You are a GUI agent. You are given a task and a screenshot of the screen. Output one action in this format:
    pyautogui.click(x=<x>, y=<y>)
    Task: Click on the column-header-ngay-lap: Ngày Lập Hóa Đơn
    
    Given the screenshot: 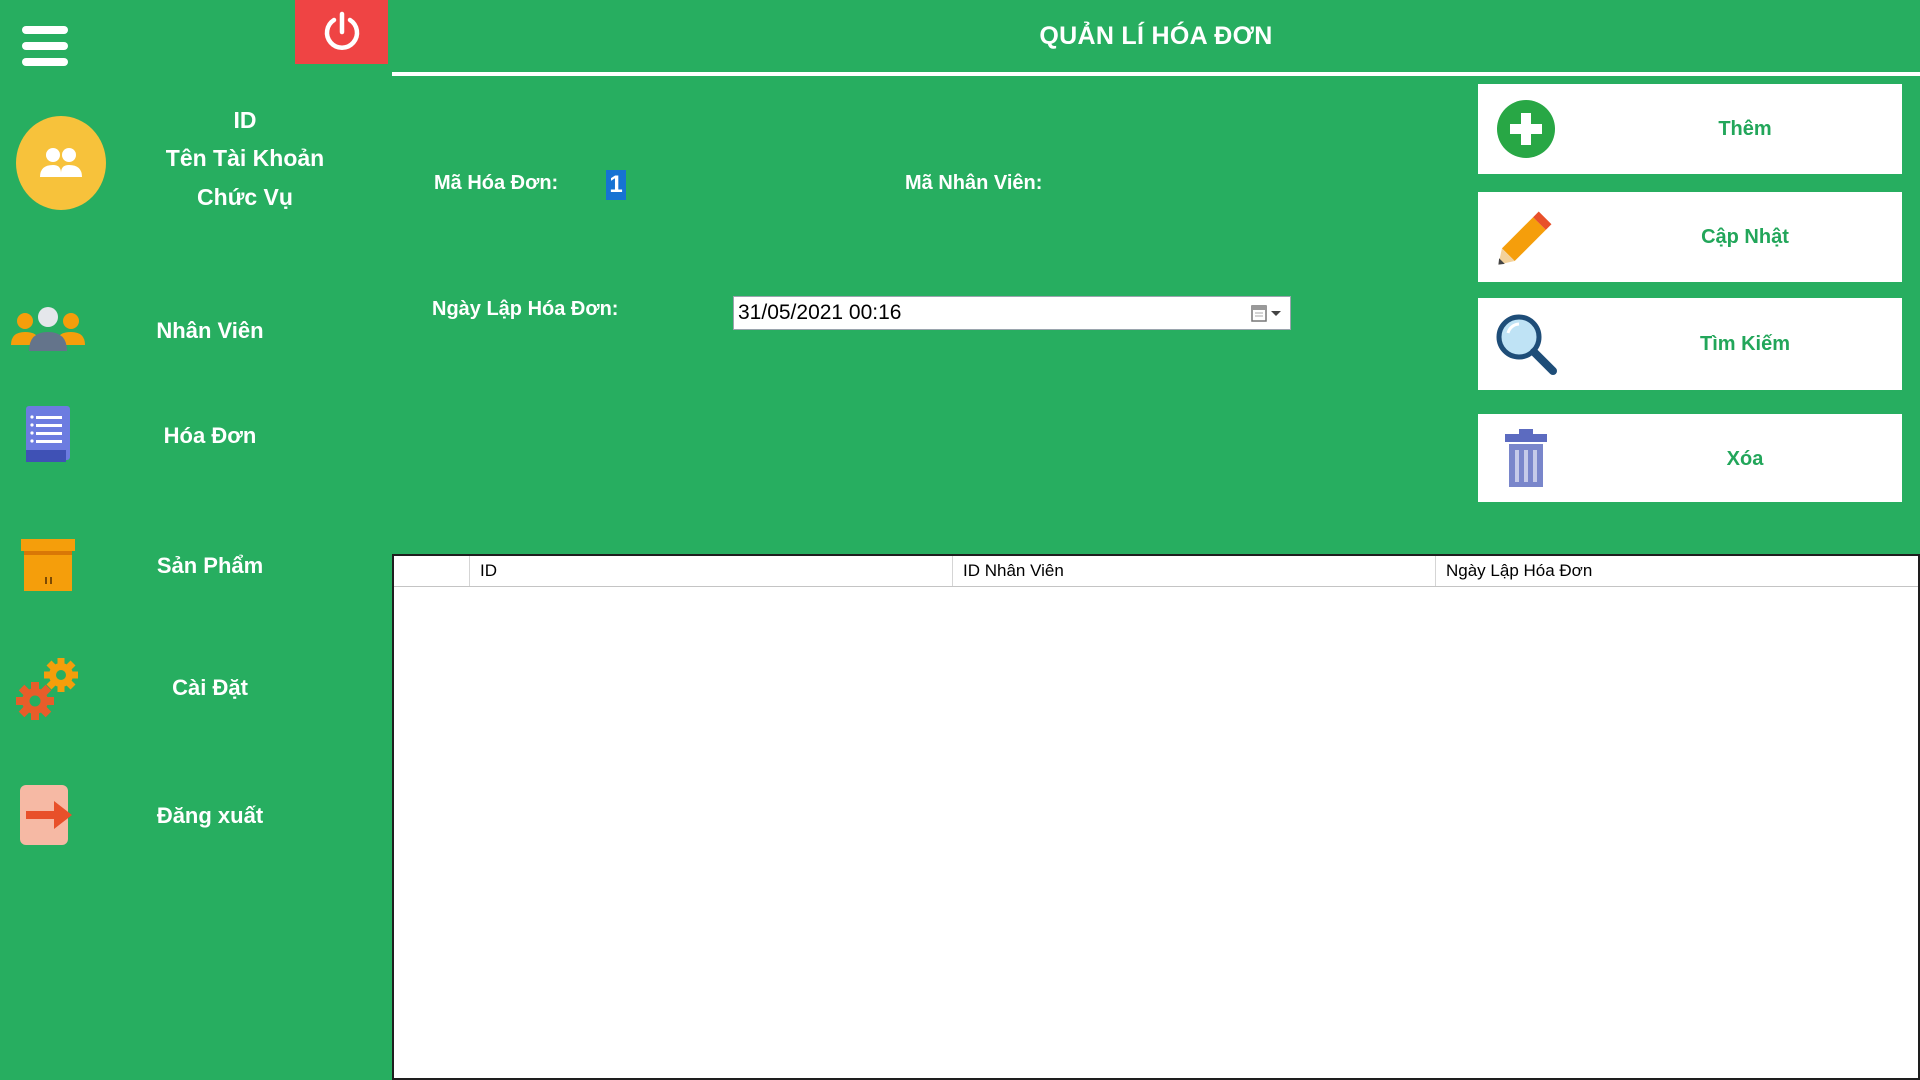 What is the action you would take?
    pyautogui.click(x=1676, y=571)
    